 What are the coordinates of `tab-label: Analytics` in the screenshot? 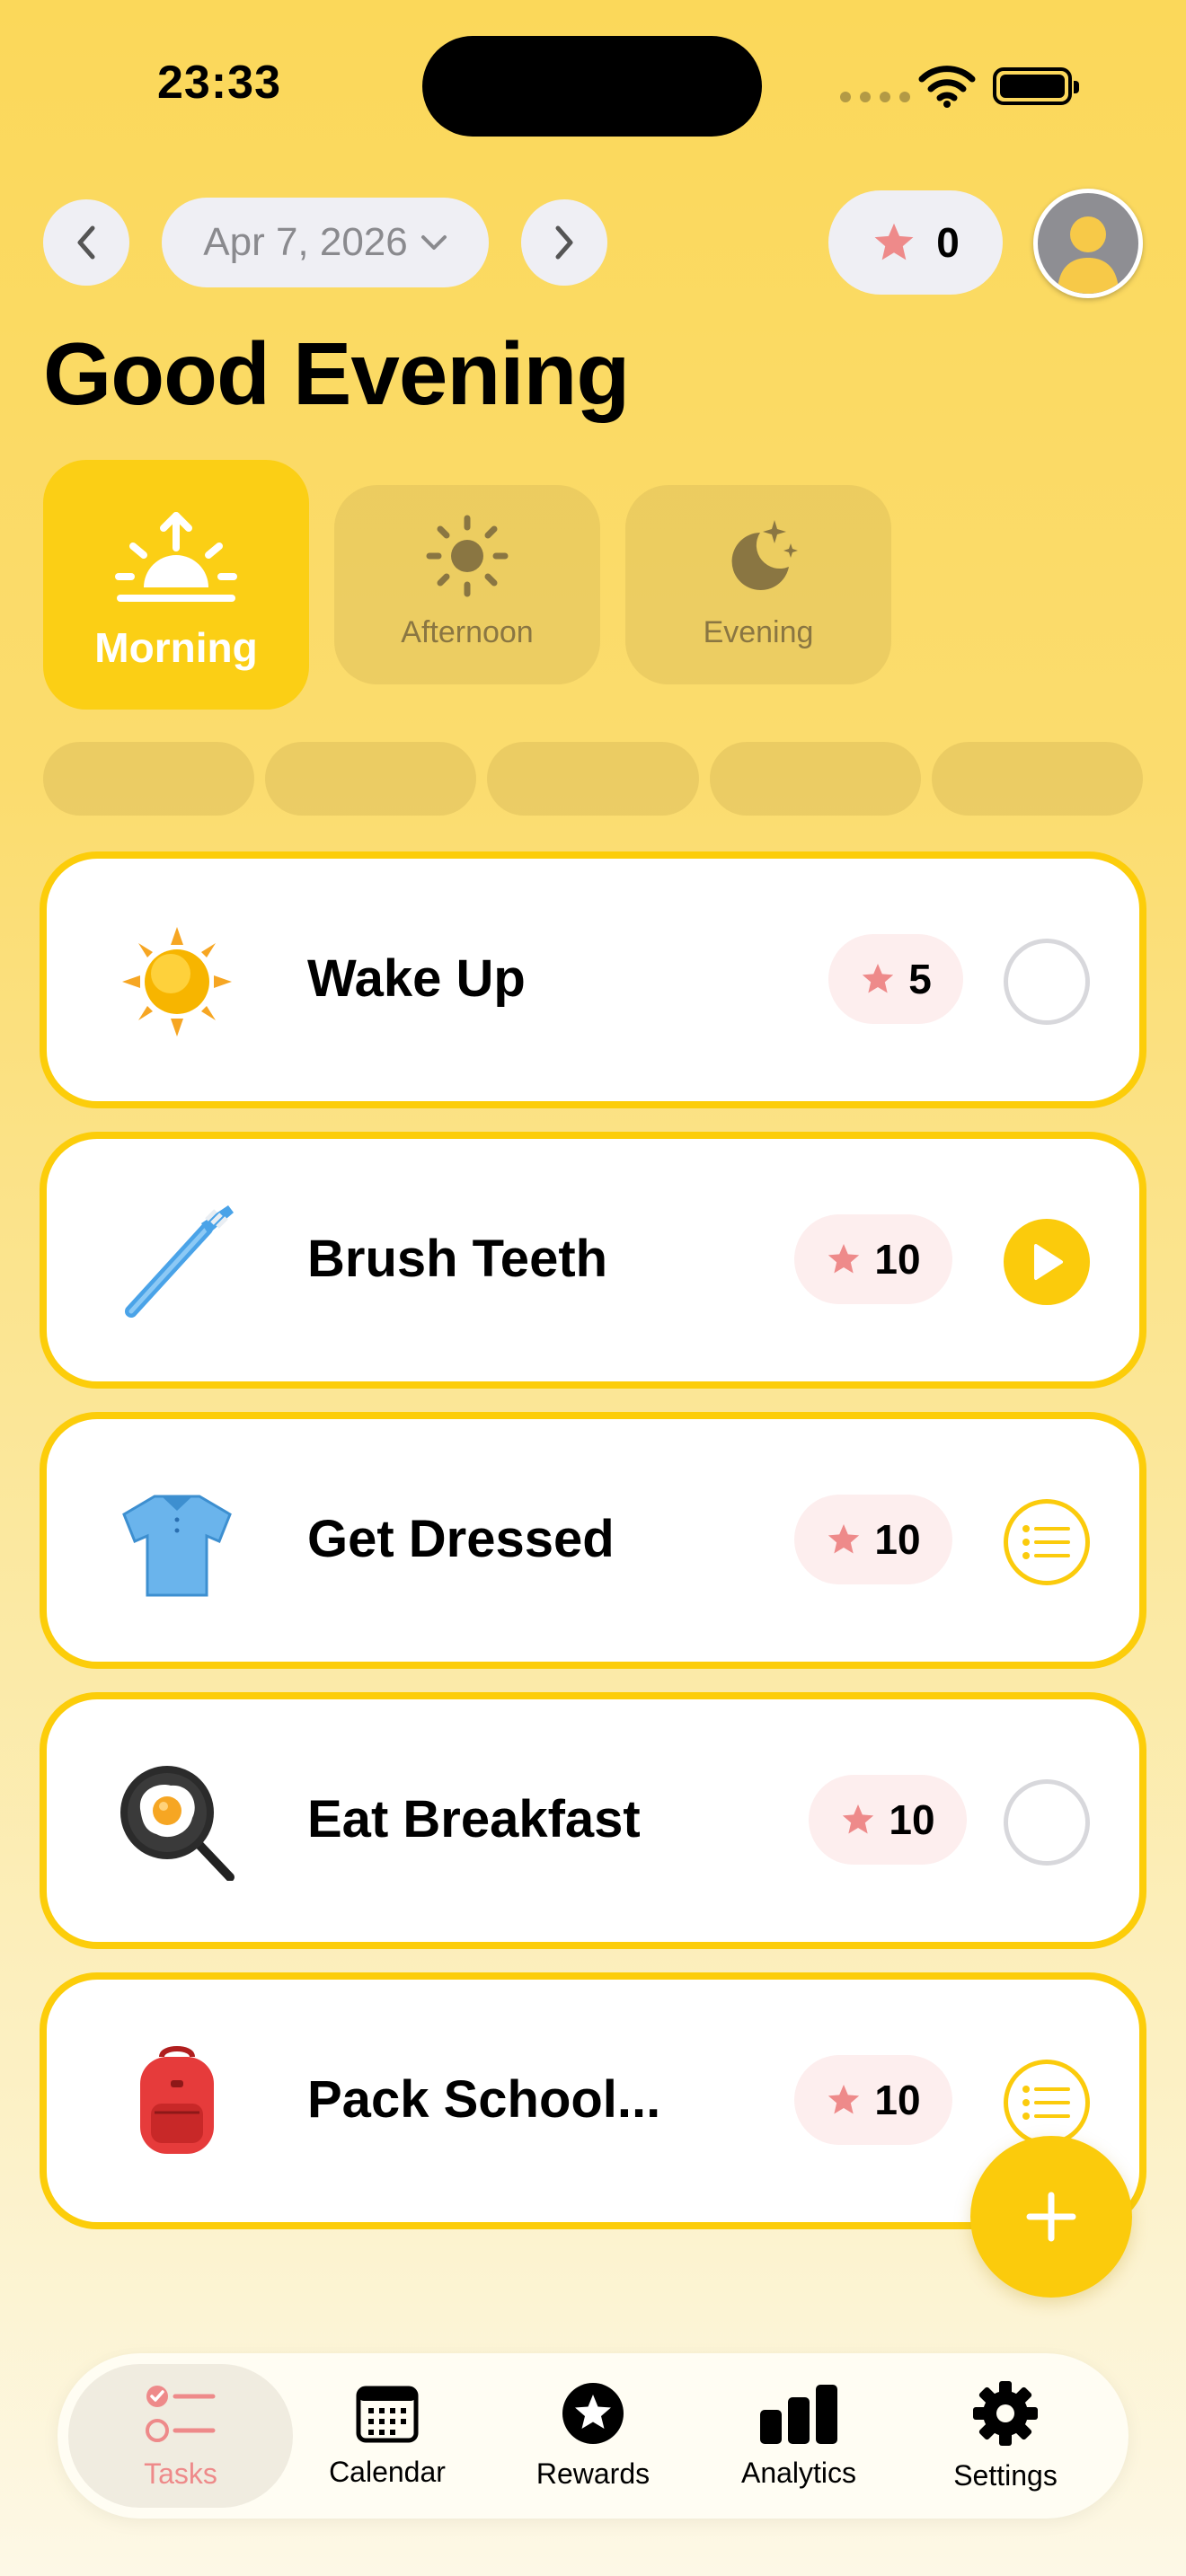 It's located at (798, 2472).